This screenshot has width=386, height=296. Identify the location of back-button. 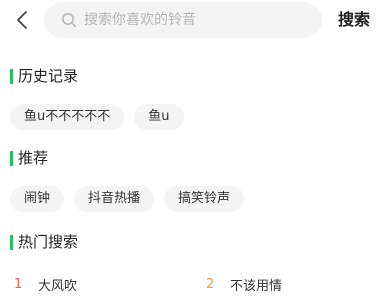
(22, 20).